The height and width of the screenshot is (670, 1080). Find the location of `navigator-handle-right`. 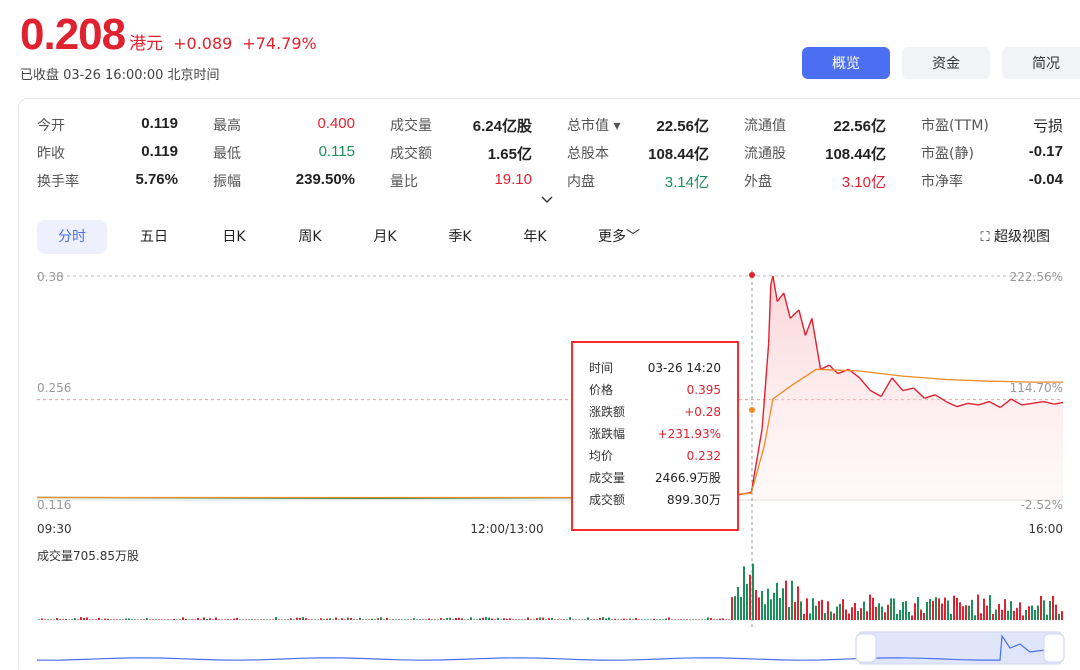

navigator-handle-right is located at coordinates (1054, 648).